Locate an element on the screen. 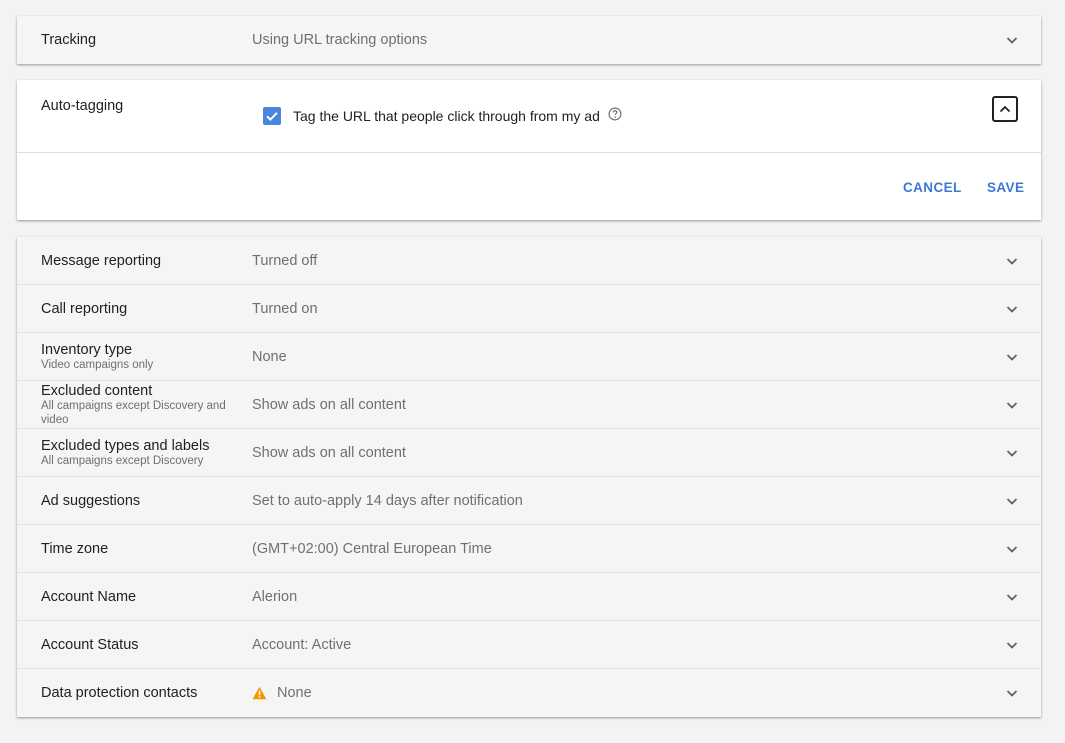  setting-value: (GMT+02:00) Central European Time is located at coordinates (372, 549).